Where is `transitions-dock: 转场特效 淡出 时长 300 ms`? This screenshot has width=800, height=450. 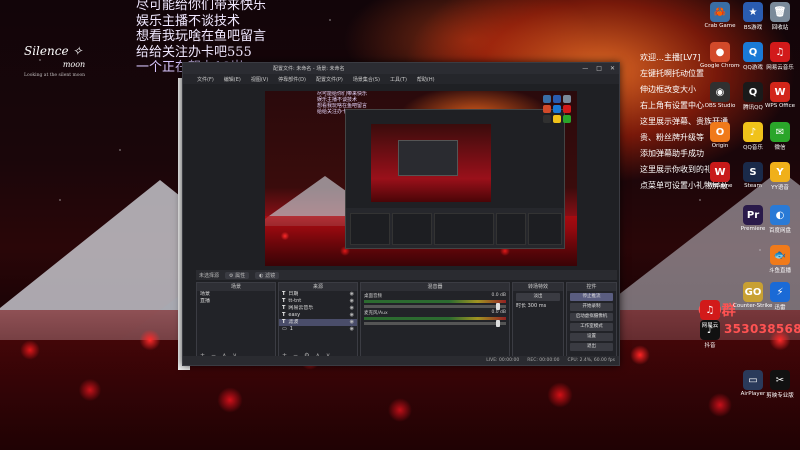 transitions-dock: 转场特效 淡出 时长 300 ms is located at coordinates (538, 322).